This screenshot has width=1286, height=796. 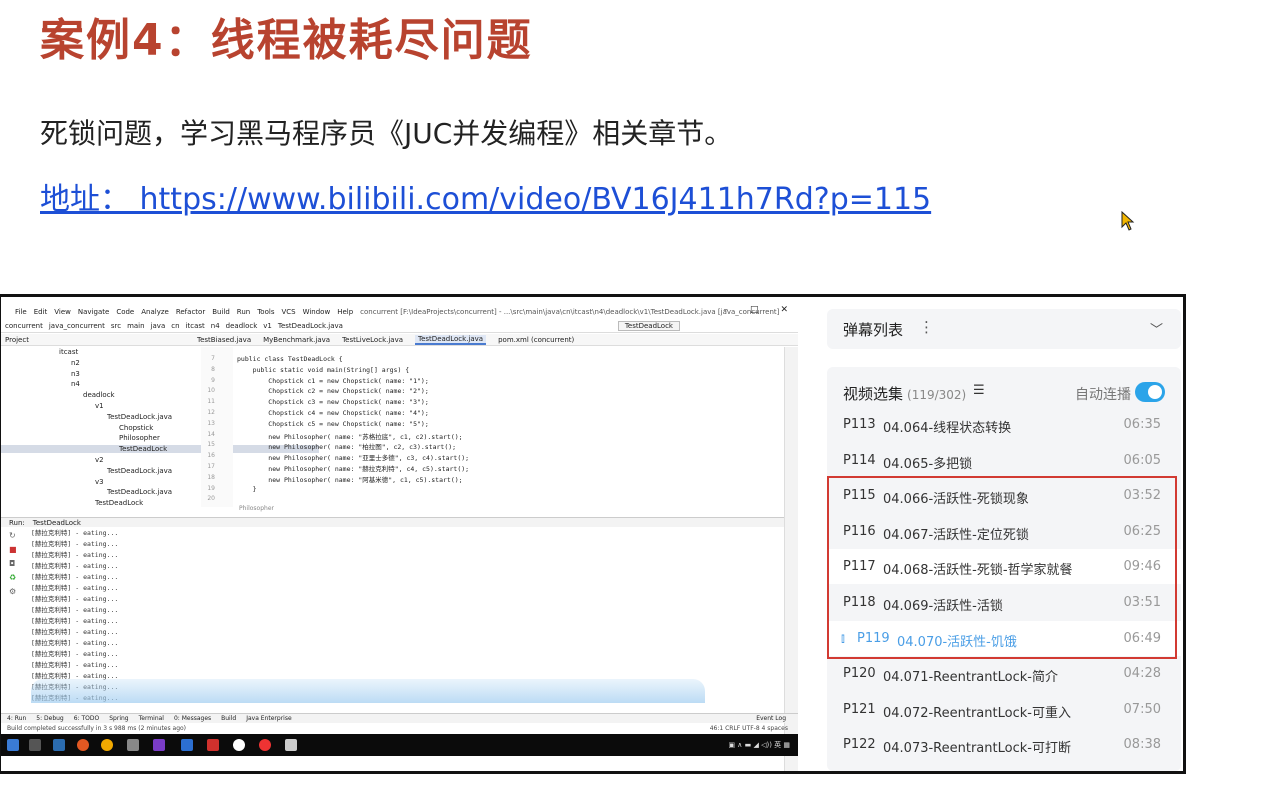 I want to click on tree-node: v3, so click(x=52, y=482).